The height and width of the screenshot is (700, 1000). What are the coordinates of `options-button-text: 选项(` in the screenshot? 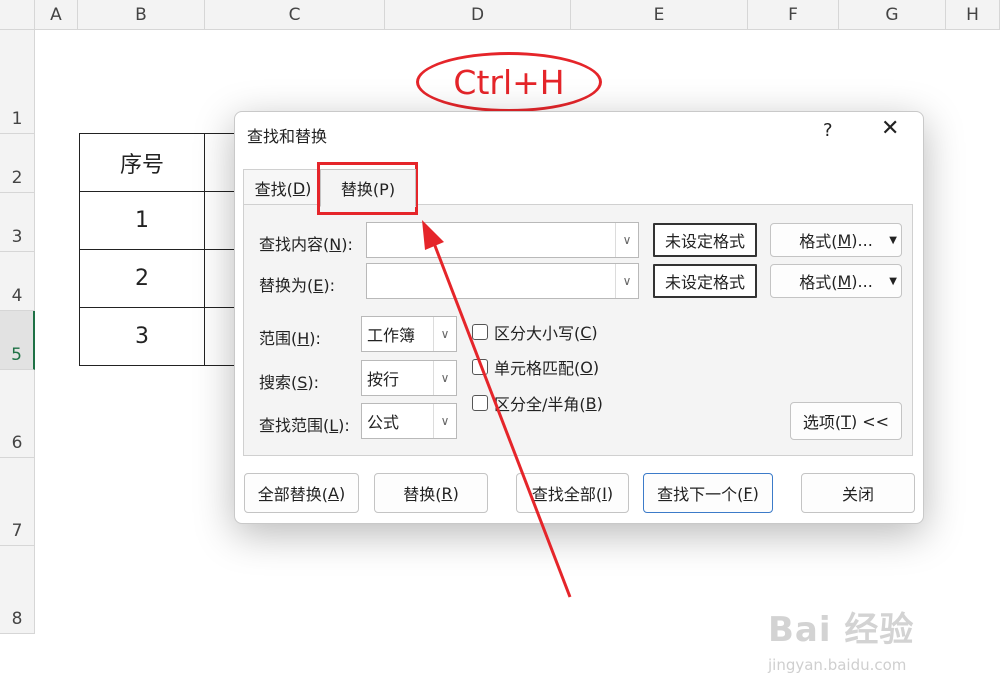 It's located at (822, 422).